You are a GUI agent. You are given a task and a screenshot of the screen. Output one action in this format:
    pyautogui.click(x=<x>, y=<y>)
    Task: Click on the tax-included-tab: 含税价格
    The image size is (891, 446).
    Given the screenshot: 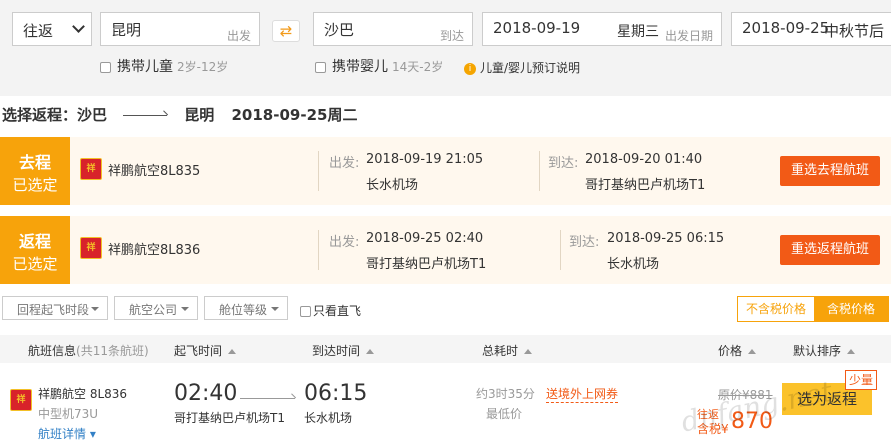 What is the action you would take?
    pyautogui.click(x=851, y=309)
    